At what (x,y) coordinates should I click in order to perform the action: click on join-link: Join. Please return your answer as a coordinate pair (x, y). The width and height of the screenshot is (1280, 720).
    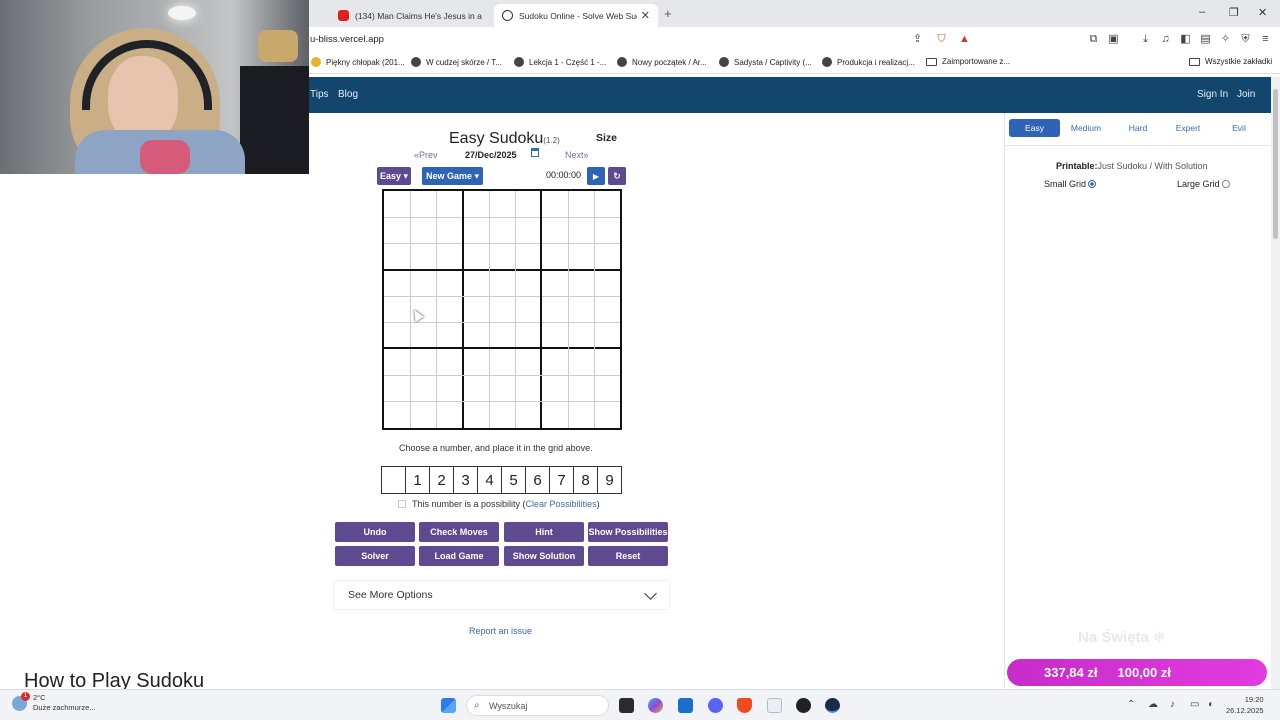
    Looking at the image, I should click on (1246, 94).